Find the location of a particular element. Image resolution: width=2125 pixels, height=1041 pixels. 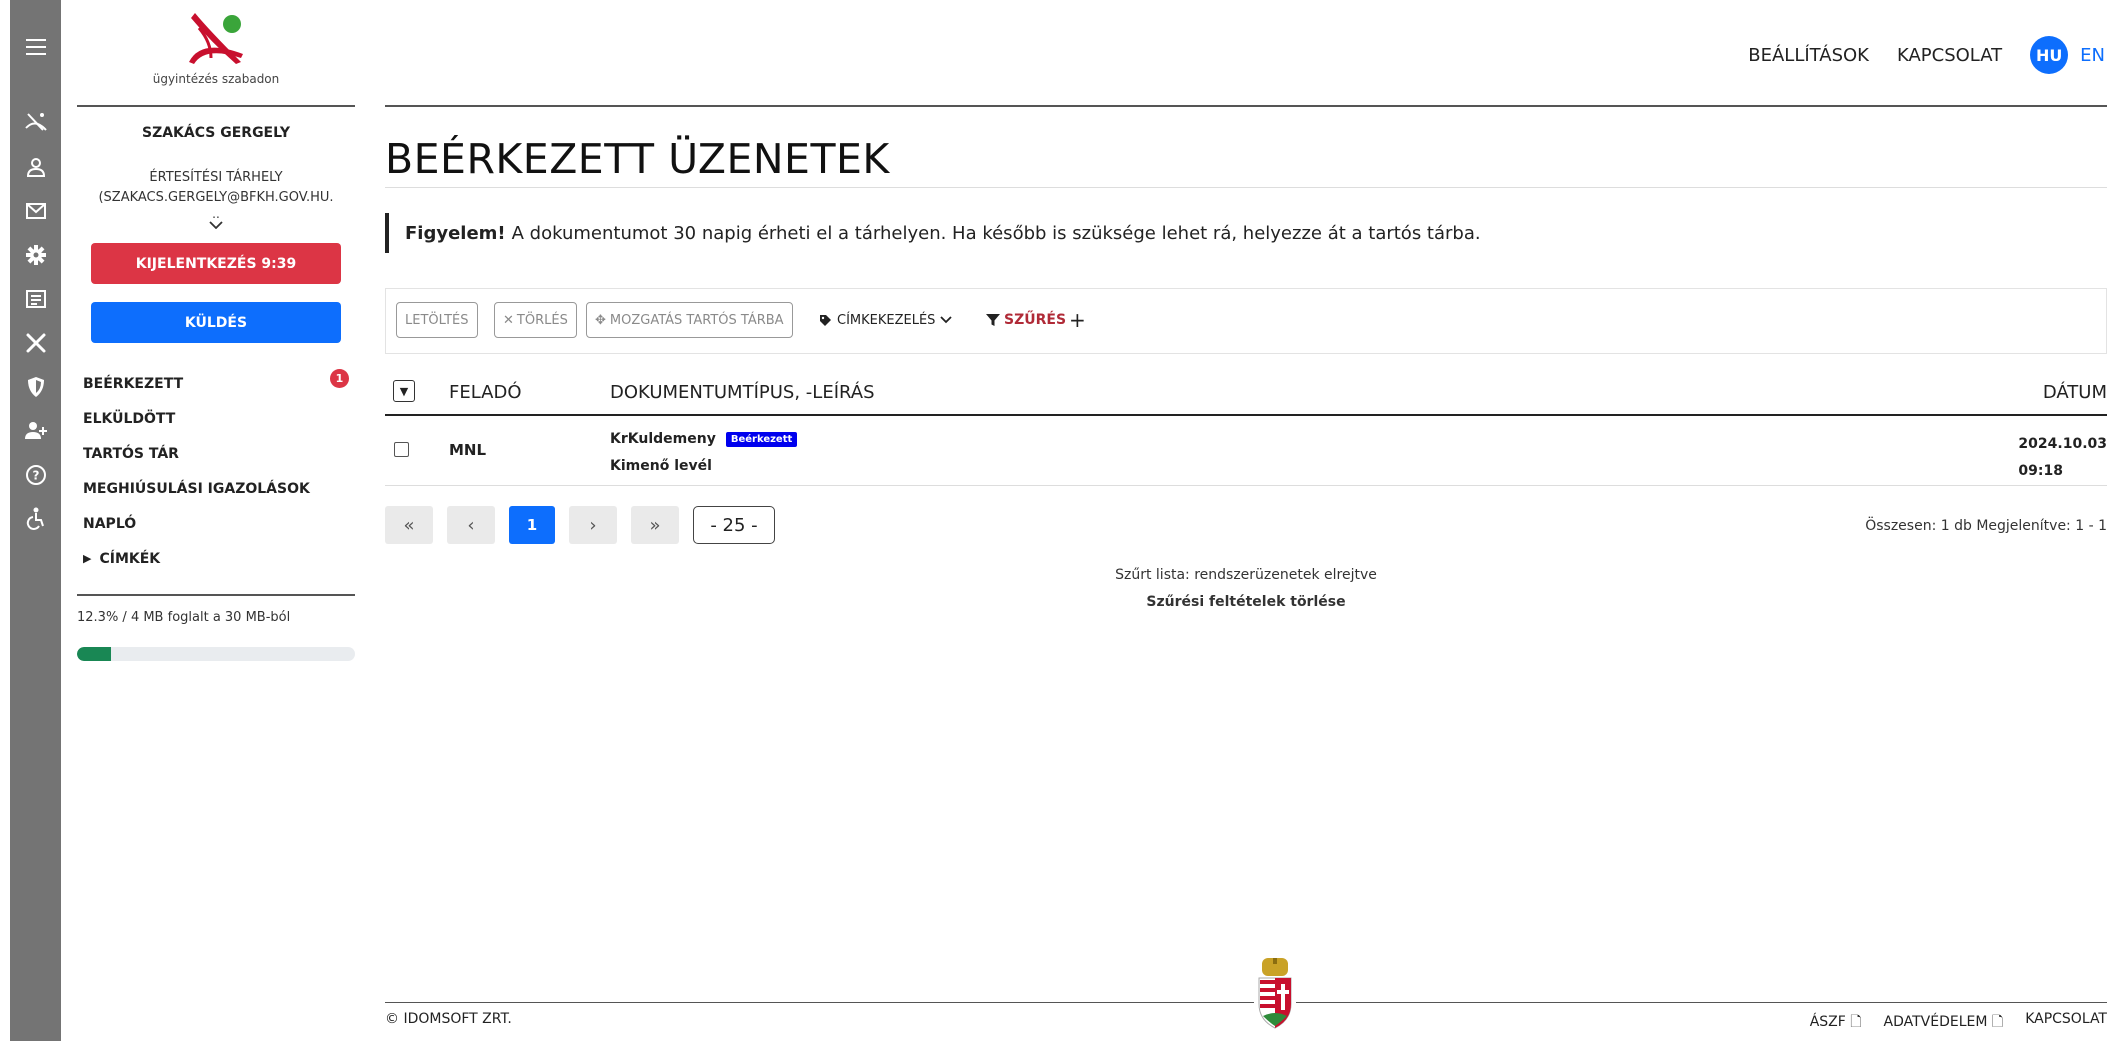

account-dropdown-toggle: .. is located at coordinates (216, 218).